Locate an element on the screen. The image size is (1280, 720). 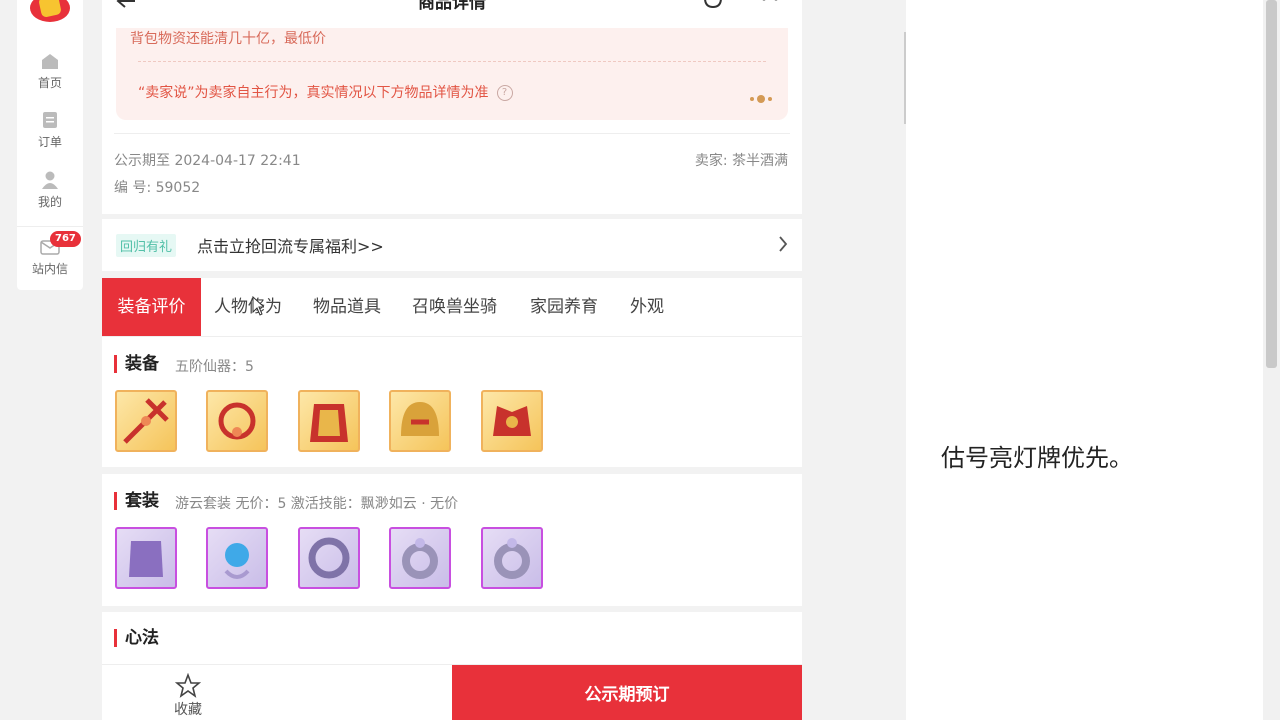
notice-text: 背包物资还能清几十亿，最低价 is located at coordinates (228, 39).